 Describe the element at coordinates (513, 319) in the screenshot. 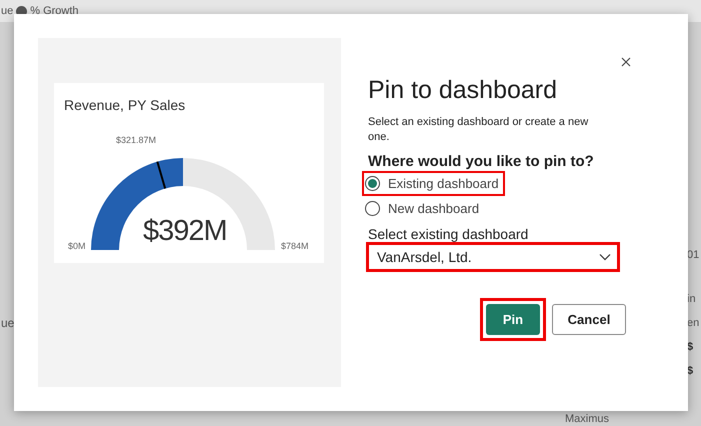

I see `pin-button: Pin` at that location.